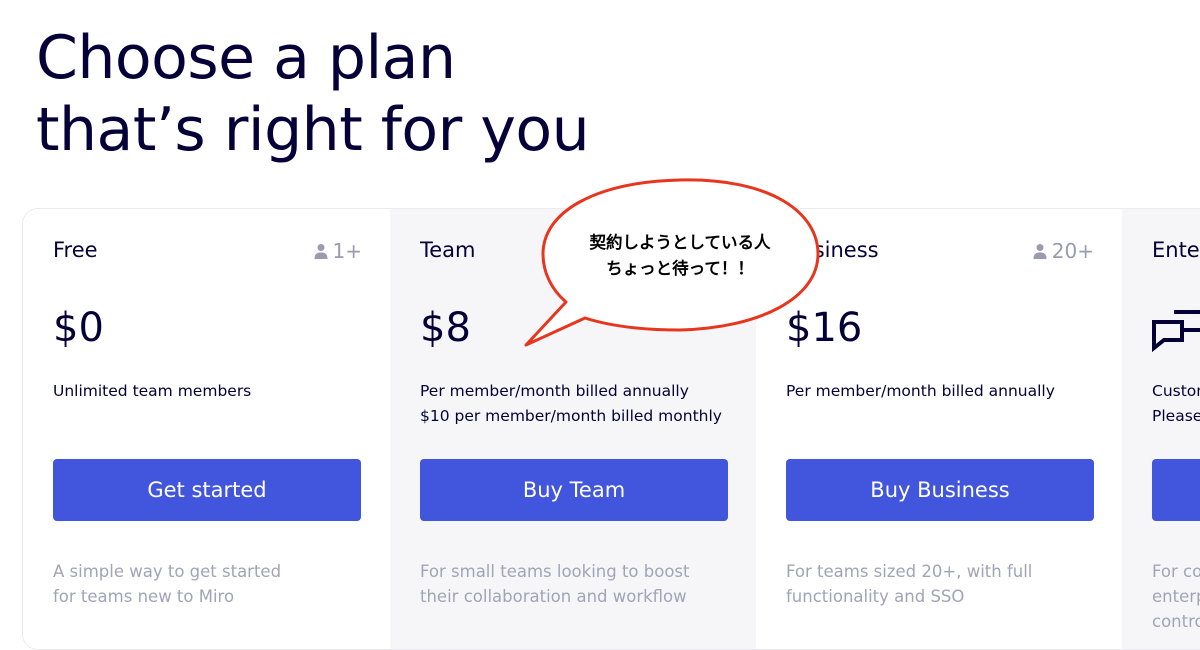  Describe the element at coordinates (555, 571) in the screenshot. I see `plan-tagline-line: For small teams looking to boost` at that location.